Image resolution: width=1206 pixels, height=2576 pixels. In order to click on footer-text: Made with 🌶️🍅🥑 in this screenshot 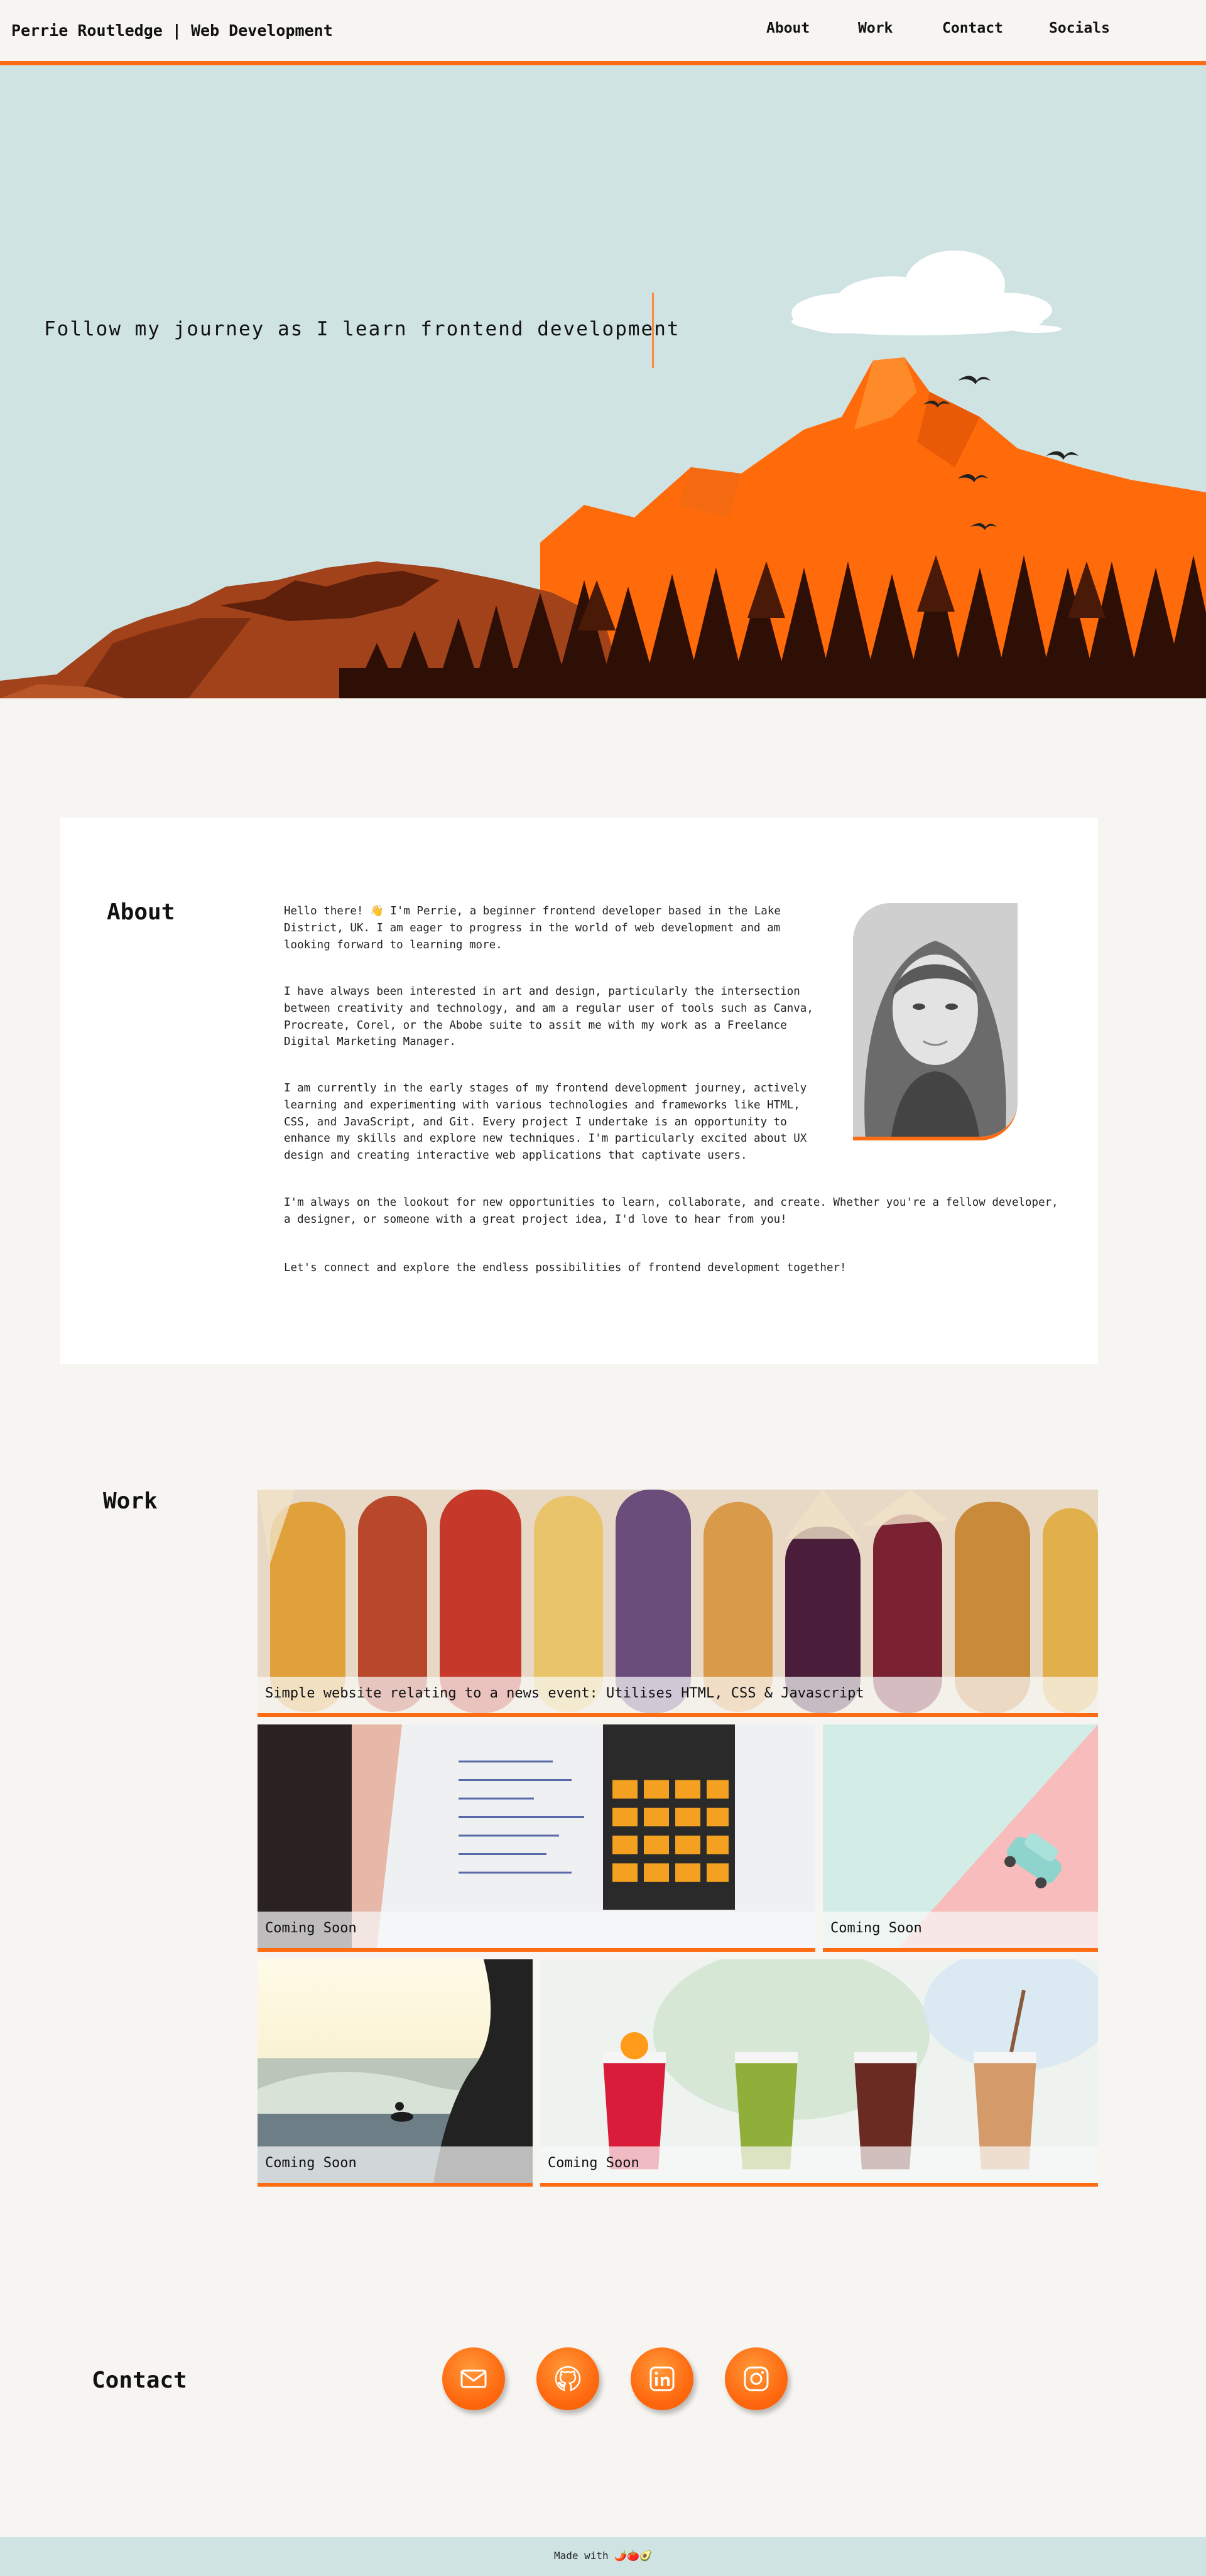, I will do `click(603, 2556)`.